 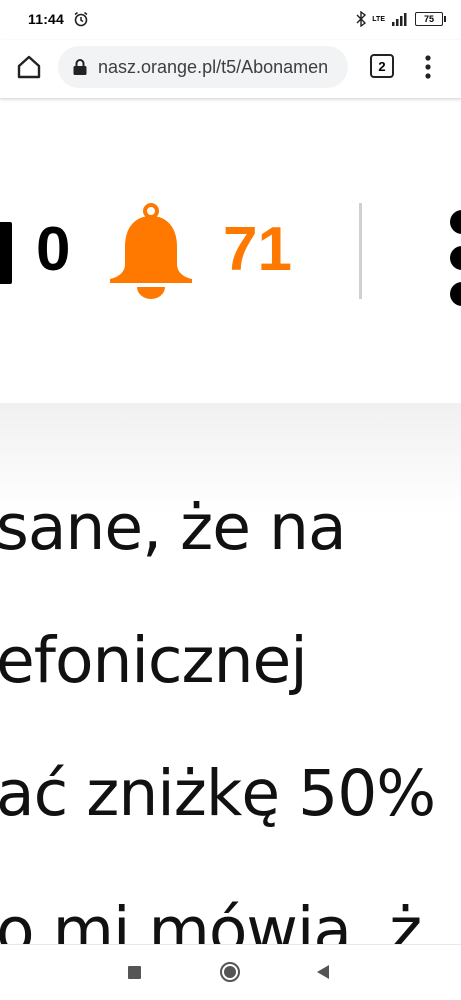 I want to click on message-icon, so click(x=6, y=253).